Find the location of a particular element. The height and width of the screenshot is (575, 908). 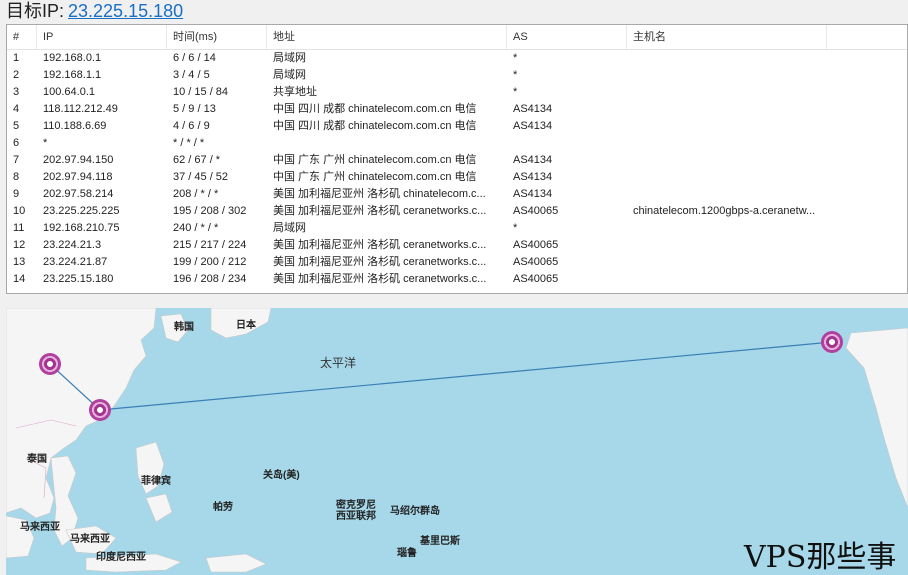

map-label-kiribati: 基里巴斯 is located at coordinates (440, 541).